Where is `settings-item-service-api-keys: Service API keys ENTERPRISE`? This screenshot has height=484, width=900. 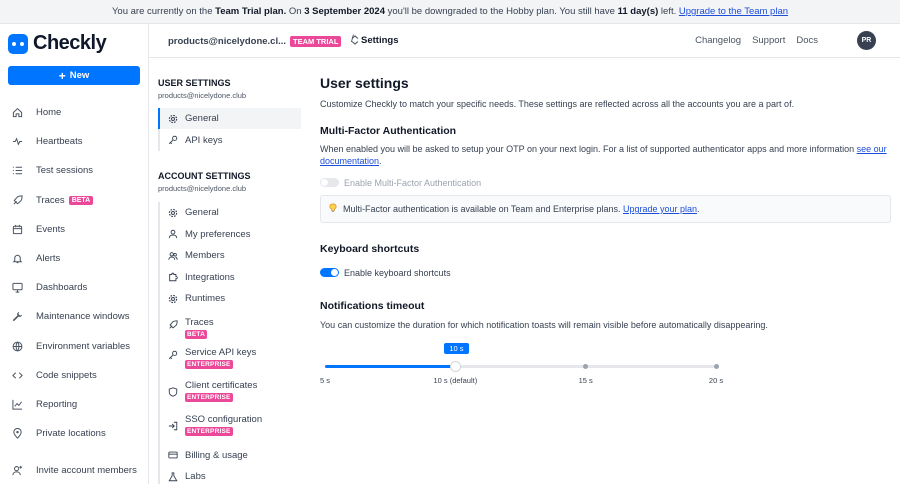
settings-item-service-api-keys: Service API keys ENTERPRISE is located at coordinates (230, 361).